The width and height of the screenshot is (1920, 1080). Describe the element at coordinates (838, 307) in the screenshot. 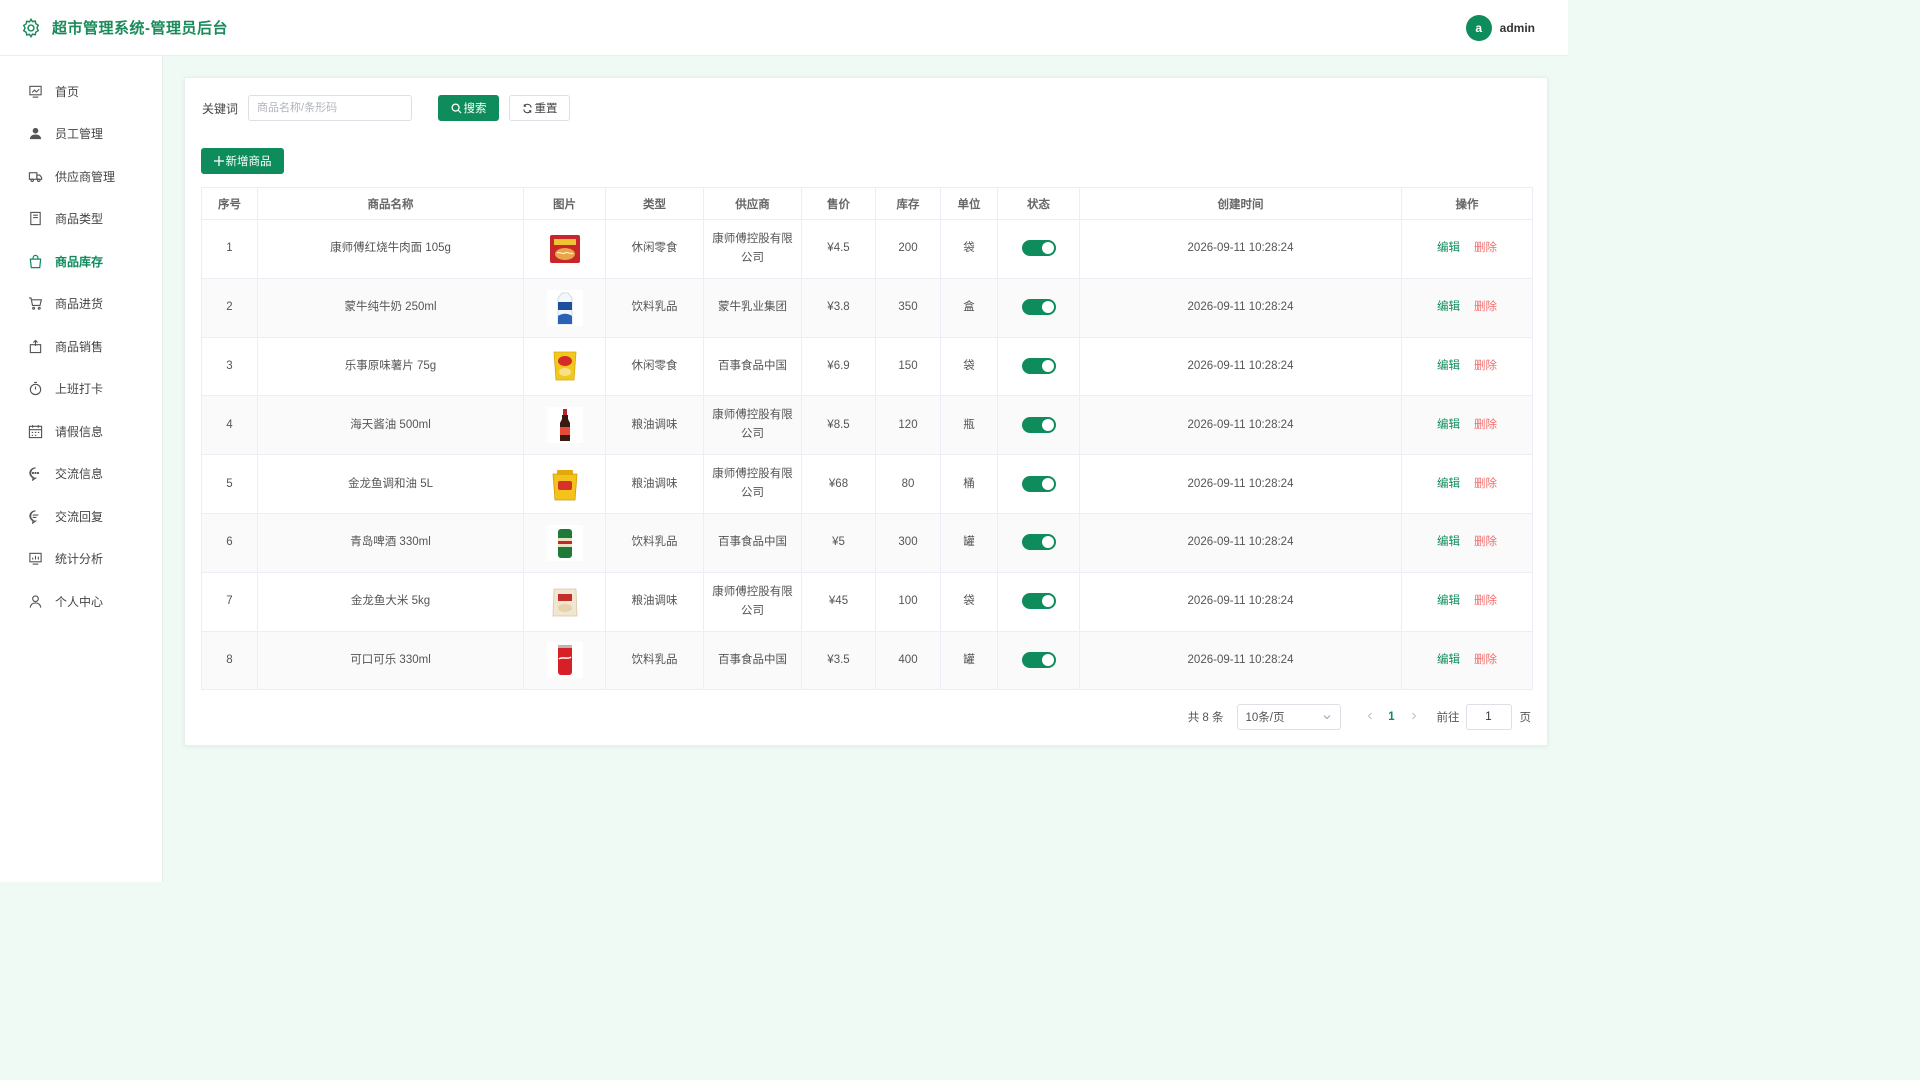

I see `cell-price: ¥3.8` at that location.